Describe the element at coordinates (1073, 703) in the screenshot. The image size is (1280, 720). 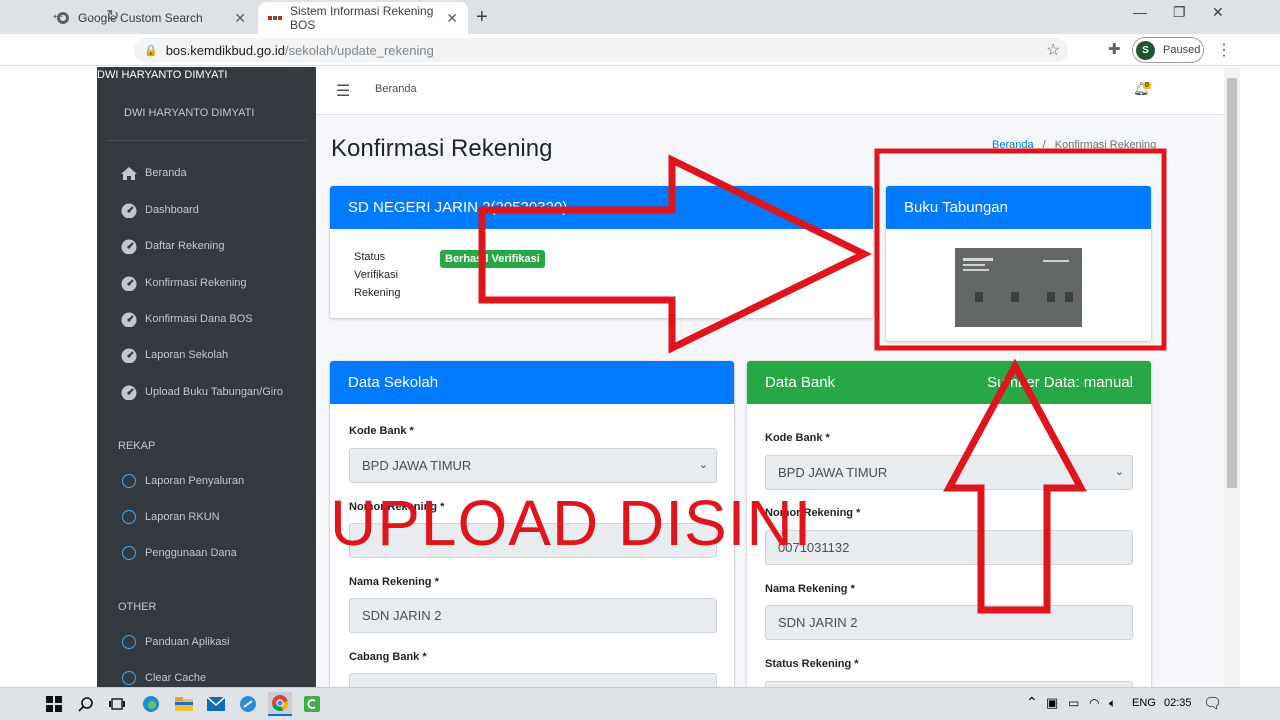
I see `battery-icon: ▭` at that location.